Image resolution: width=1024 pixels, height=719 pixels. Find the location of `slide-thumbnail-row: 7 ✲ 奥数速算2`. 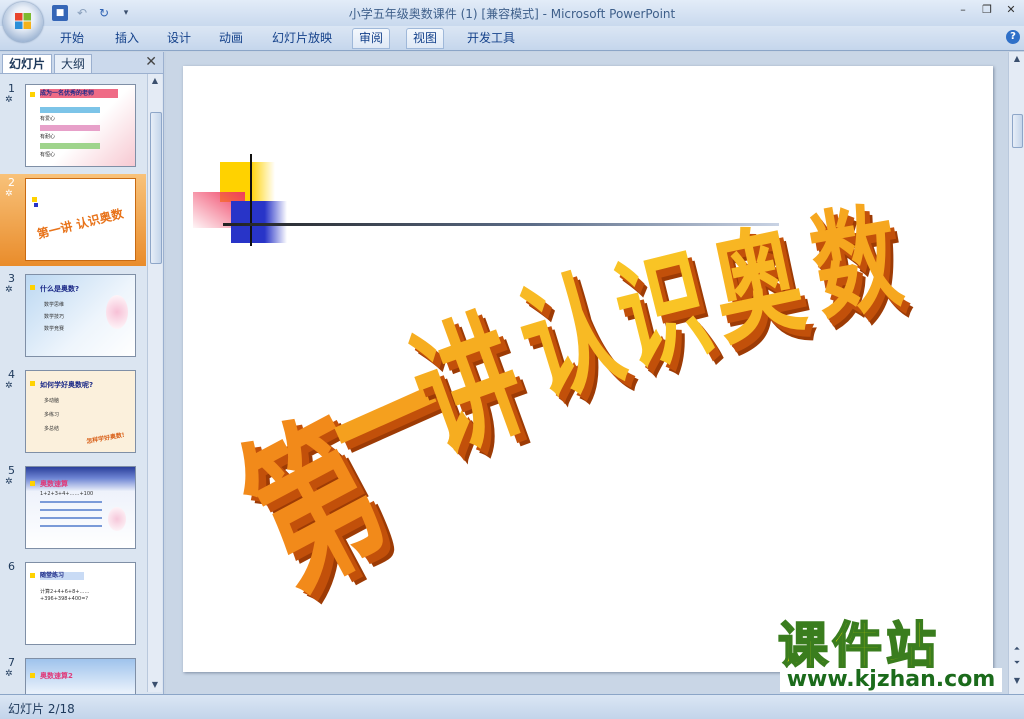

slide-thumbnail-row: 7 ✲ 奥数速算2 is located at coordinates (73, 674).